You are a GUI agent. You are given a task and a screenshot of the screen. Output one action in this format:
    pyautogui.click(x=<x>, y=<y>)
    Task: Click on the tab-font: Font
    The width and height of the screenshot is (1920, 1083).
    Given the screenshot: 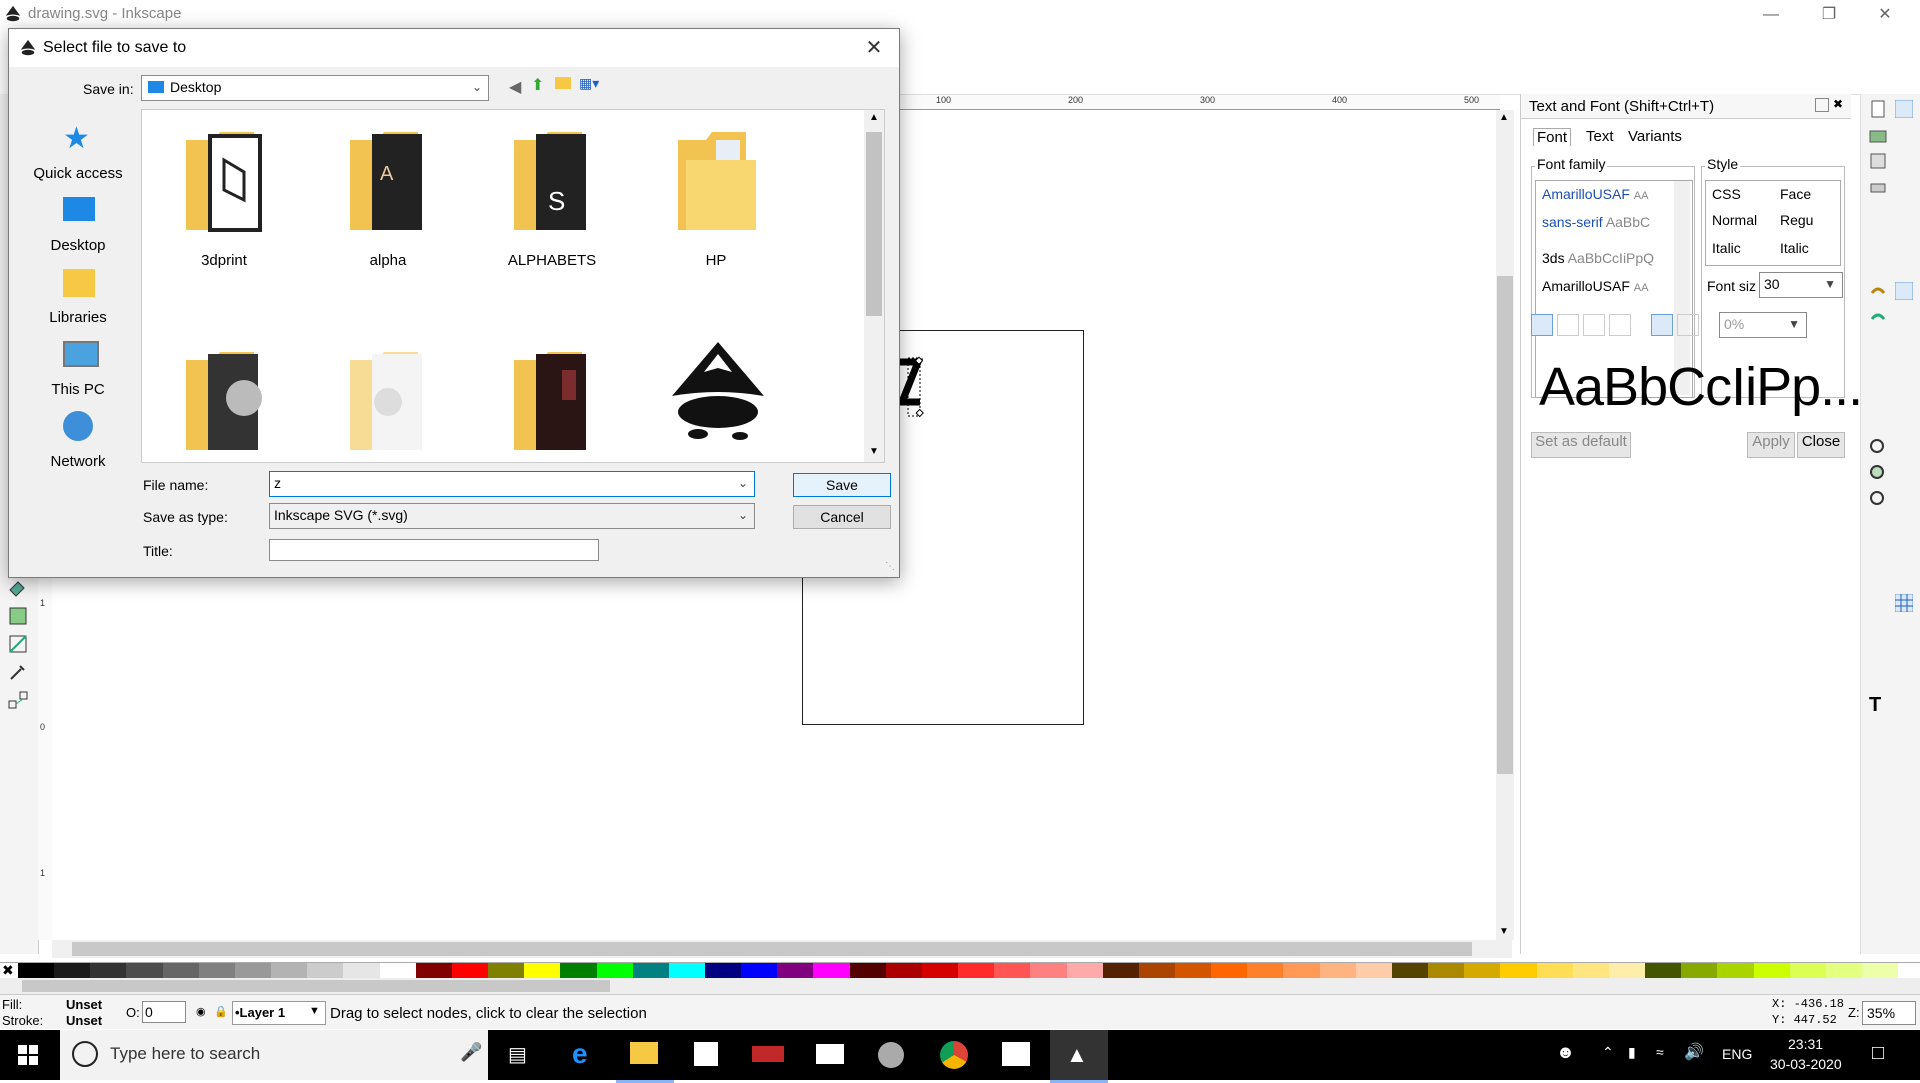 What is the action you would take?
    pyautogui.click(x=1552, y=137)
    